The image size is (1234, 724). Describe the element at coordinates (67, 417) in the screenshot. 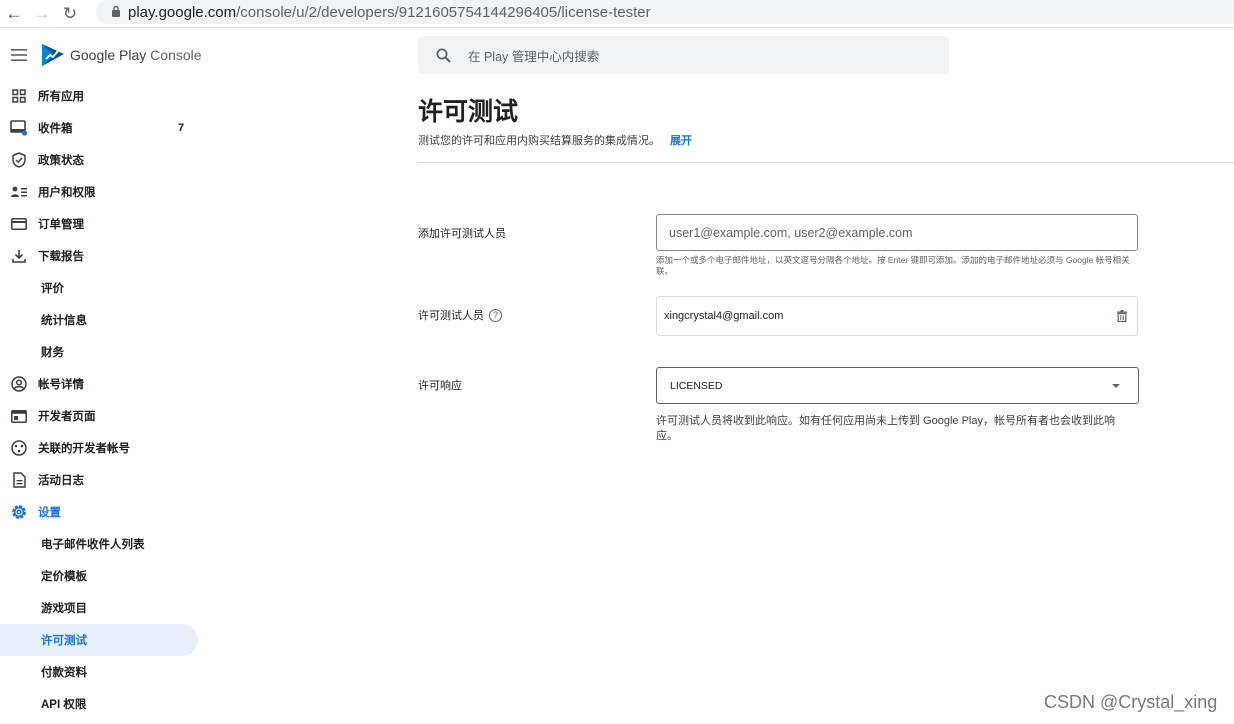

I see `sidebar-item-label: 开发者页面` at that location.